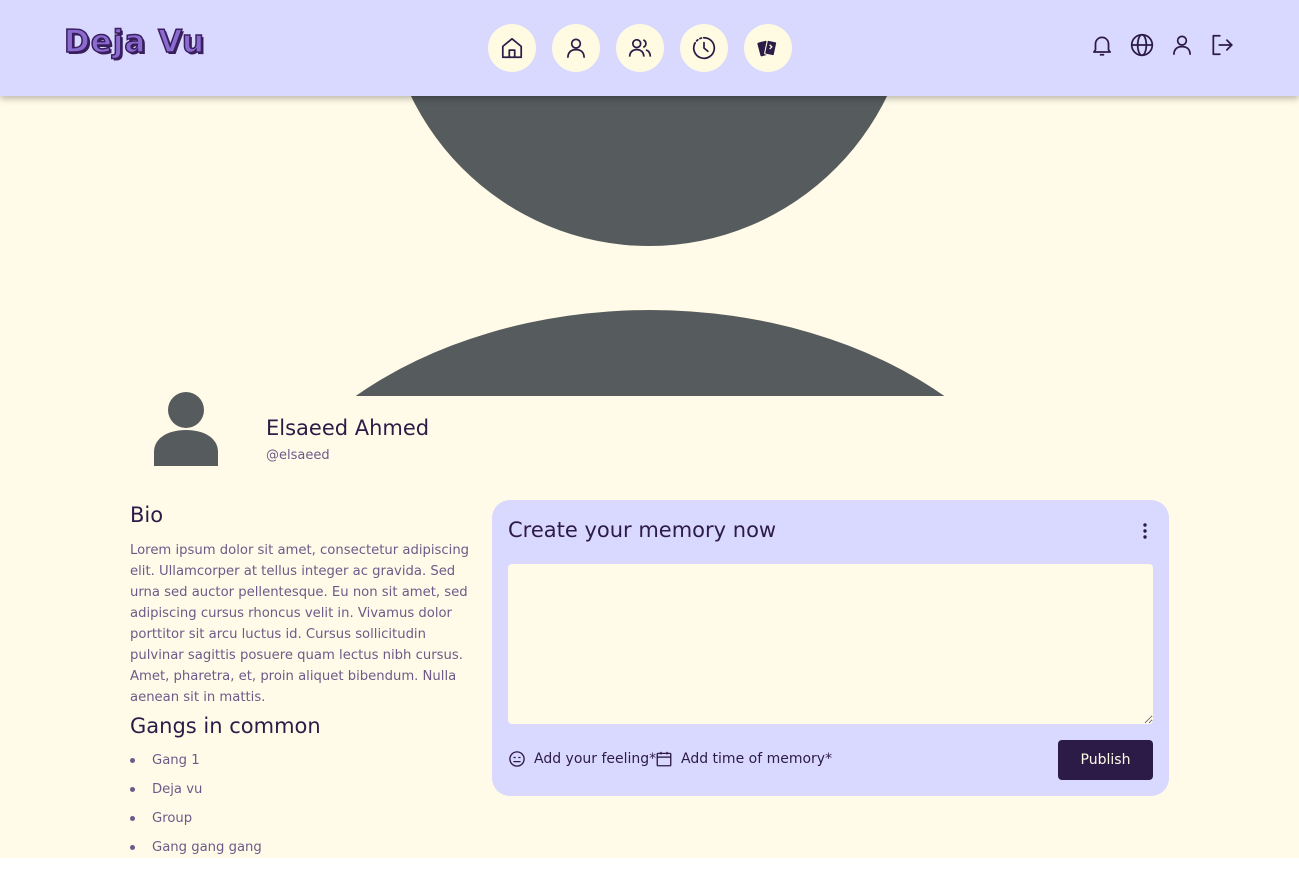 The width and height of the screenshot is (1299, 875). I want to click on globe-icon, so click(1142, 45).